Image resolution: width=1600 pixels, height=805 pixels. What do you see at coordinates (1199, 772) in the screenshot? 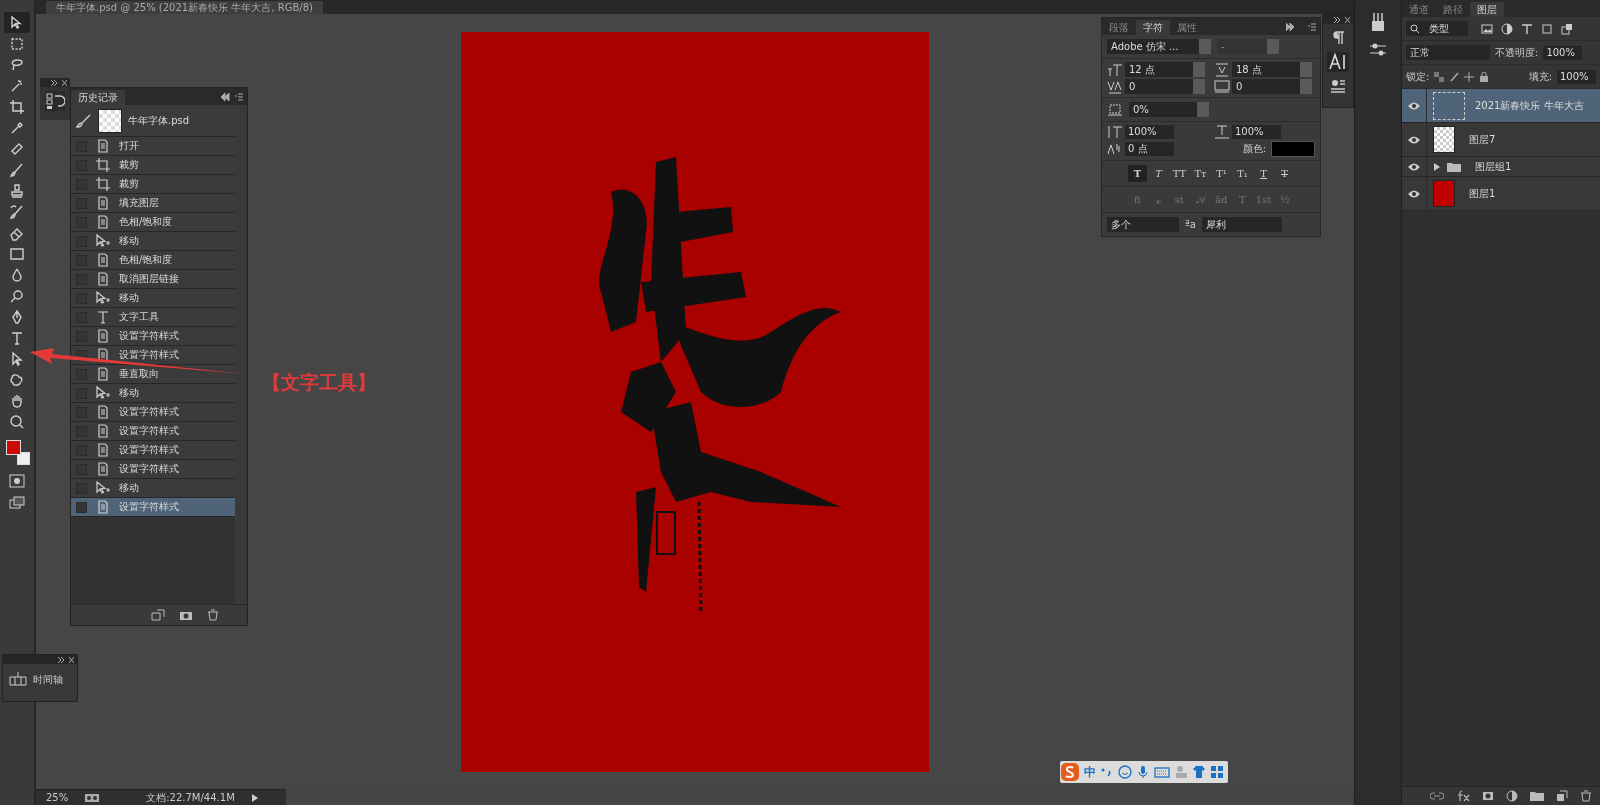
I see `shirt-icon` at bounding box center [1199, 772].